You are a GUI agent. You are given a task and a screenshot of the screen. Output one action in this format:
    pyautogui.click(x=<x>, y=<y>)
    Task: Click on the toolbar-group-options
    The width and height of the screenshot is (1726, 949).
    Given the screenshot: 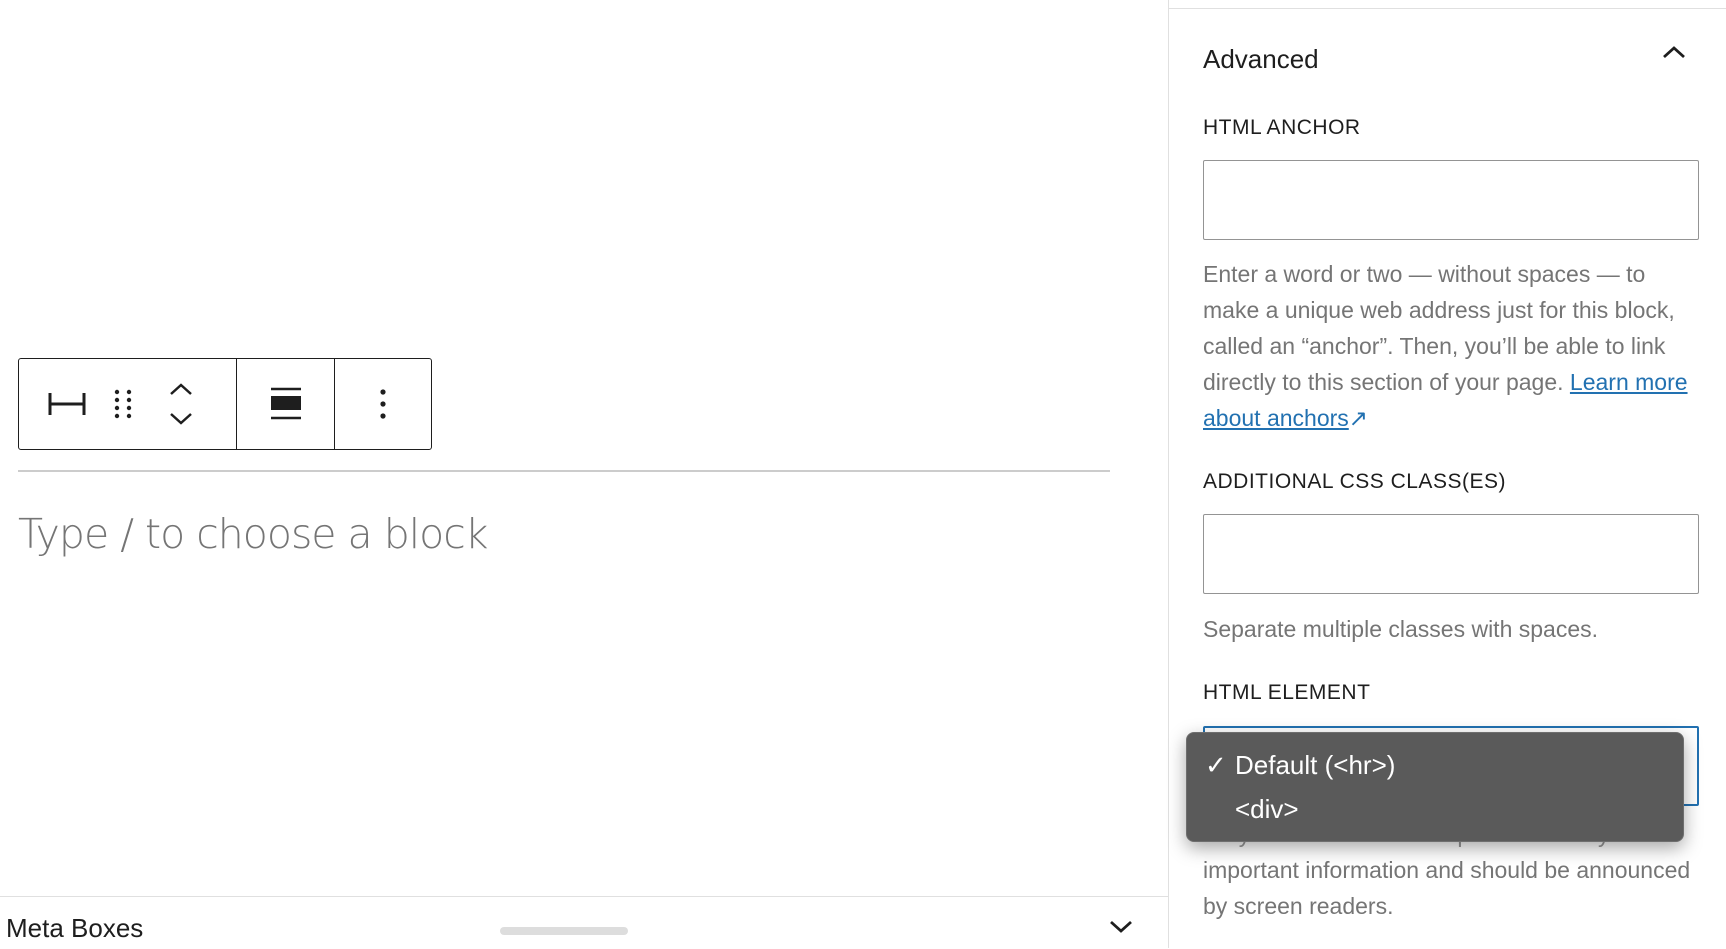 What is the action you would take?
    pyautogui.click(x=383, y=404)
    